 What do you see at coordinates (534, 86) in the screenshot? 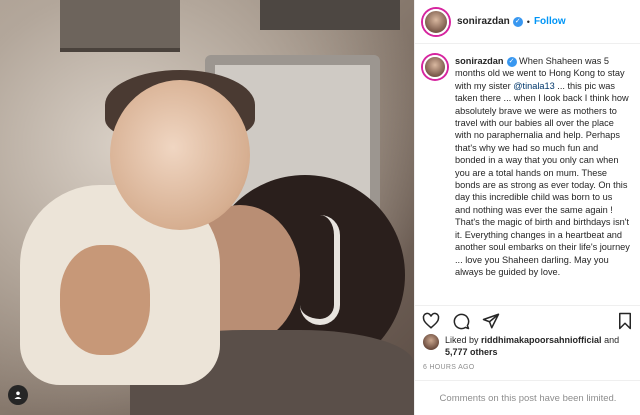
I see `mention-link: @tinala13` at bounding box center [534, 86].